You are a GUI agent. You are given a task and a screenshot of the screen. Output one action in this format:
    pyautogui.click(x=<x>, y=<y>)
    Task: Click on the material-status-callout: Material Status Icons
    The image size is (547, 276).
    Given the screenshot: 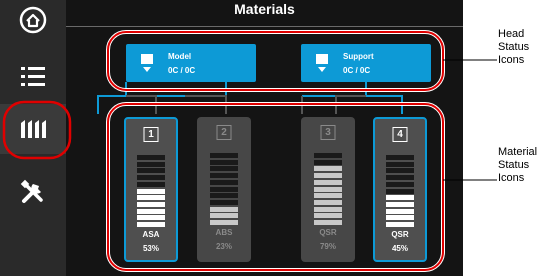 What is the action you would take?
    pyautogui.click(x=517, y=165)
    